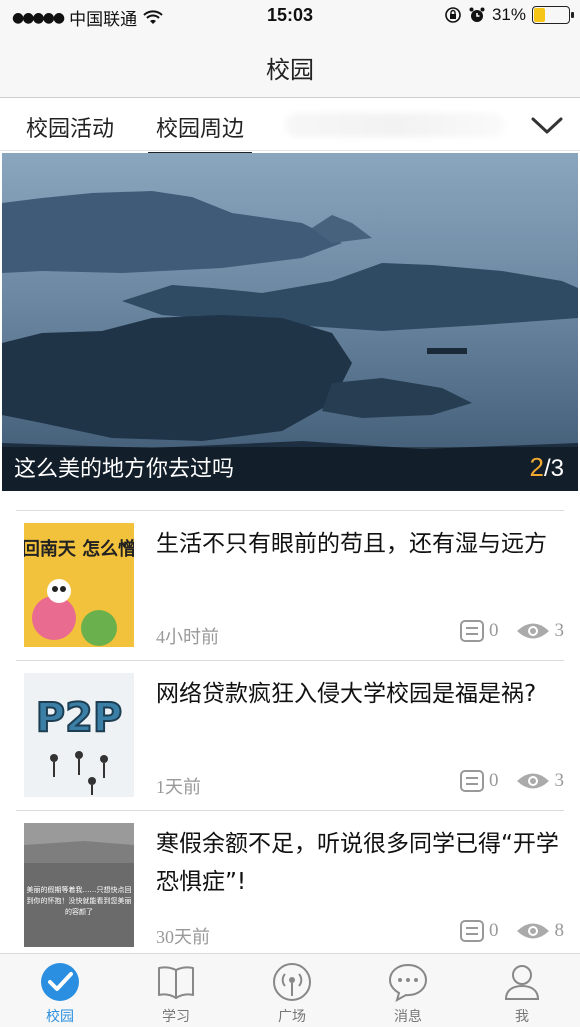 The height and width of the screenshot is (1027, 580). Describe the element at coordinates (183, 937) in the screenshot. I see `news-time: 30天前` at that location.